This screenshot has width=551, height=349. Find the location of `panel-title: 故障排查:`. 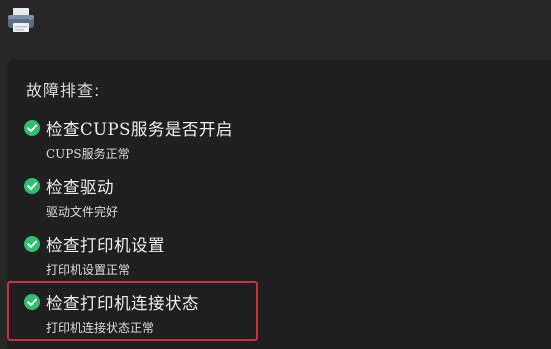

panel-title: 故障排查: is located at coordinates (63, 90).